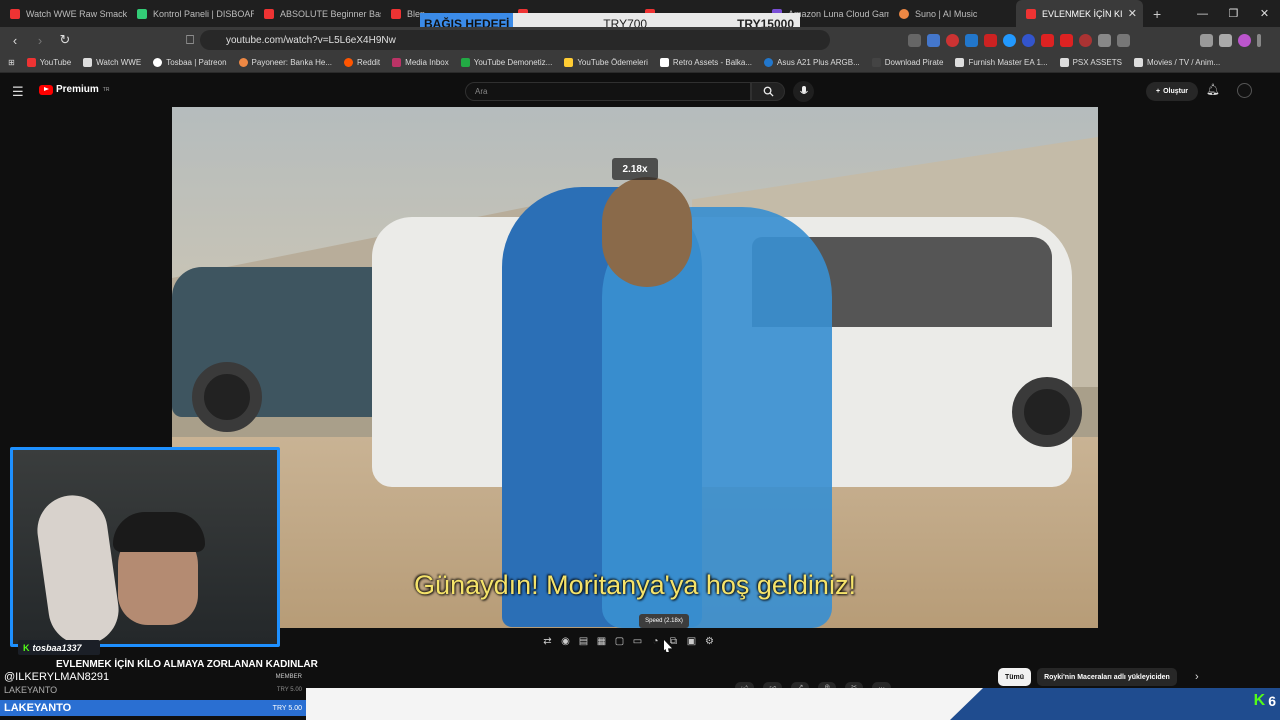 This screenshot has width=1280, height=720. Describe the element at coordinates (1064, 62) in the screenshot. I see `folder-icon` at that location.